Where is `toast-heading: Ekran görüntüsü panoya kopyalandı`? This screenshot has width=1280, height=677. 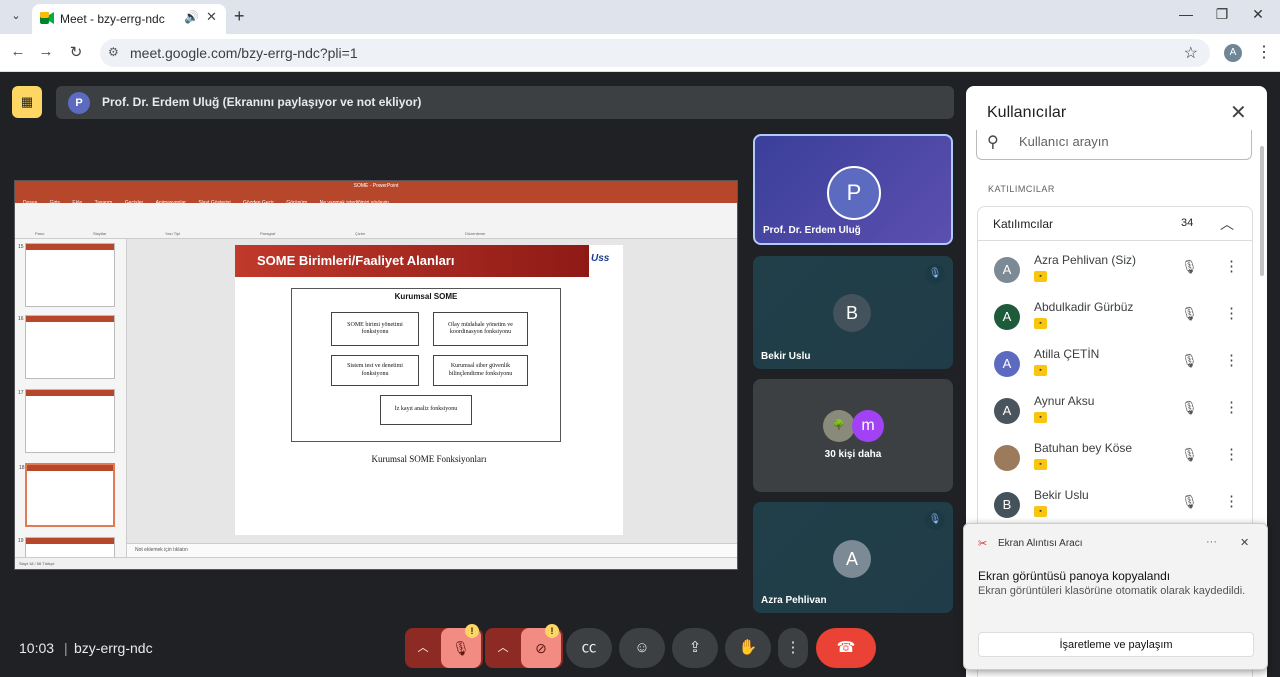 toast-heading: Ekran görüntüsü panoya kopyalandı is located at coordinates (1074, 576).